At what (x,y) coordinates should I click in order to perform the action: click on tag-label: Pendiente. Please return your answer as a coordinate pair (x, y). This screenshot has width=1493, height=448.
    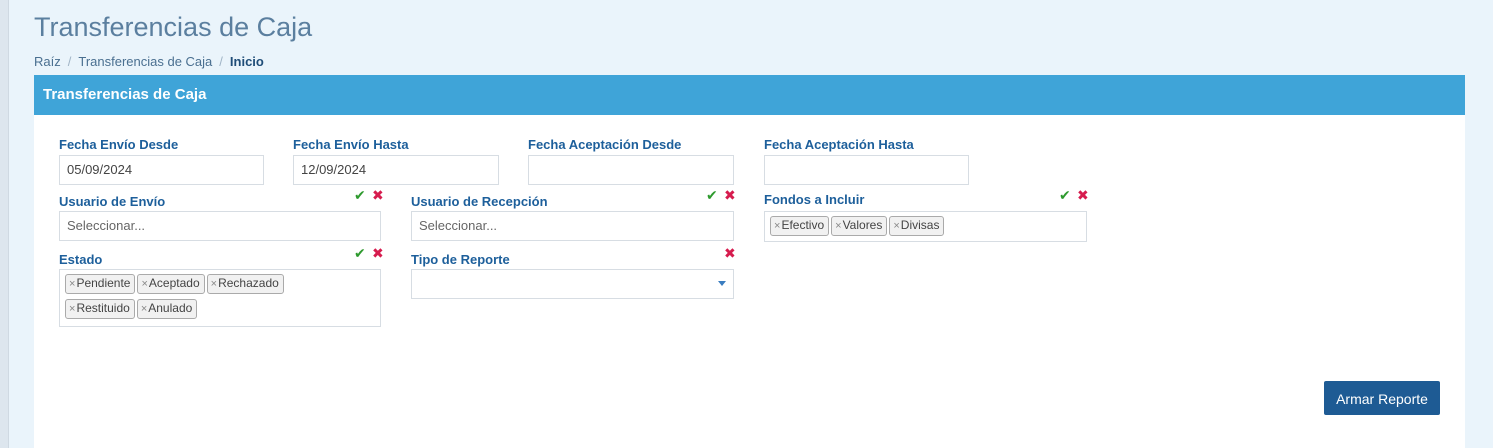
    Looking at the image, I should click on (103, 283).